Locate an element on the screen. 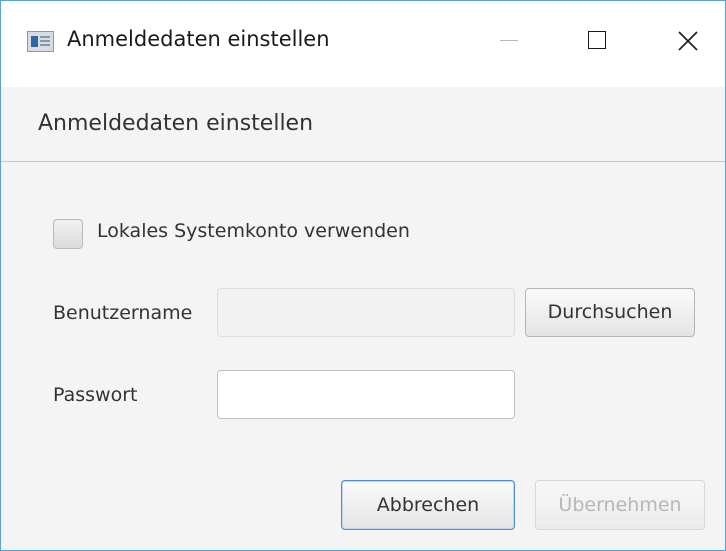  app-window-icon is located at coordinates (40, 41).